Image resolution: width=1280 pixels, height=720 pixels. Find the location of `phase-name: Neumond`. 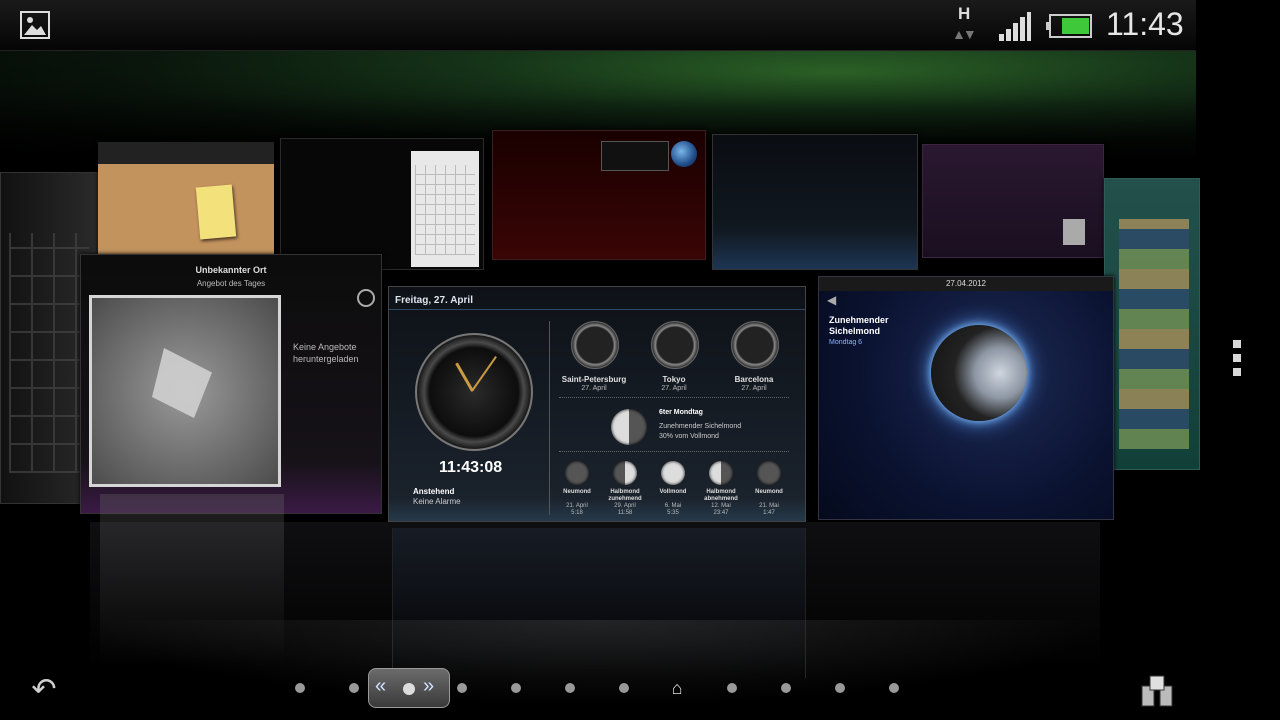

phase-name: Neumond is located at coordinates (769, 492).